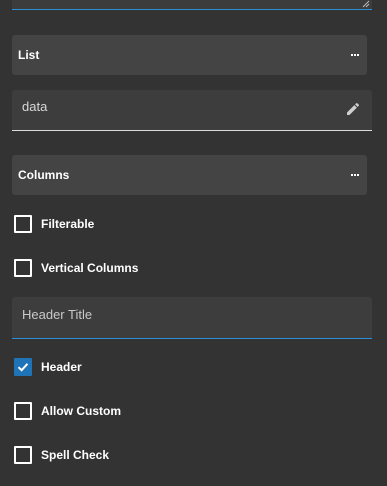  Describe the element at coordinates (192, 110) in the screenshot. I see `data-field: data` at that location.